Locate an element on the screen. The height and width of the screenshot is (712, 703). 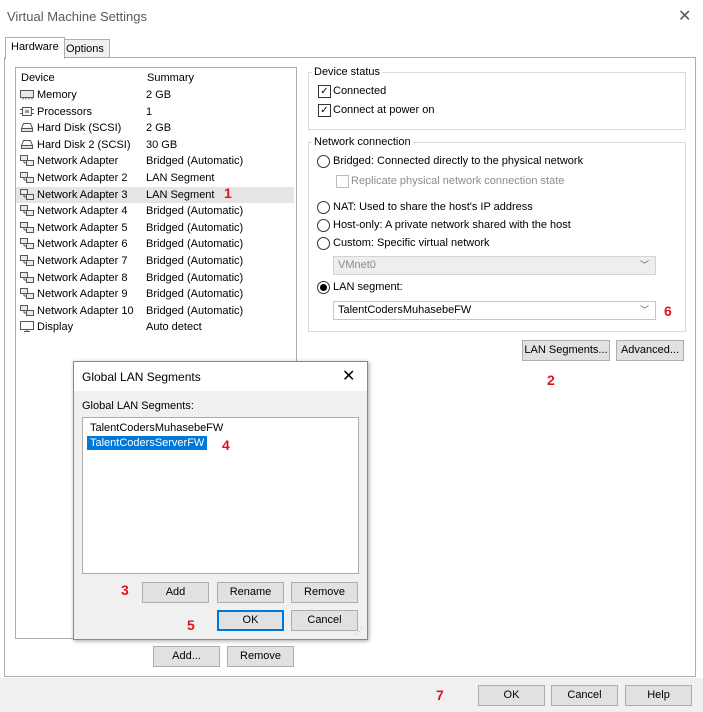
device-summary: Auto detect is located at coordinates (174, 327).